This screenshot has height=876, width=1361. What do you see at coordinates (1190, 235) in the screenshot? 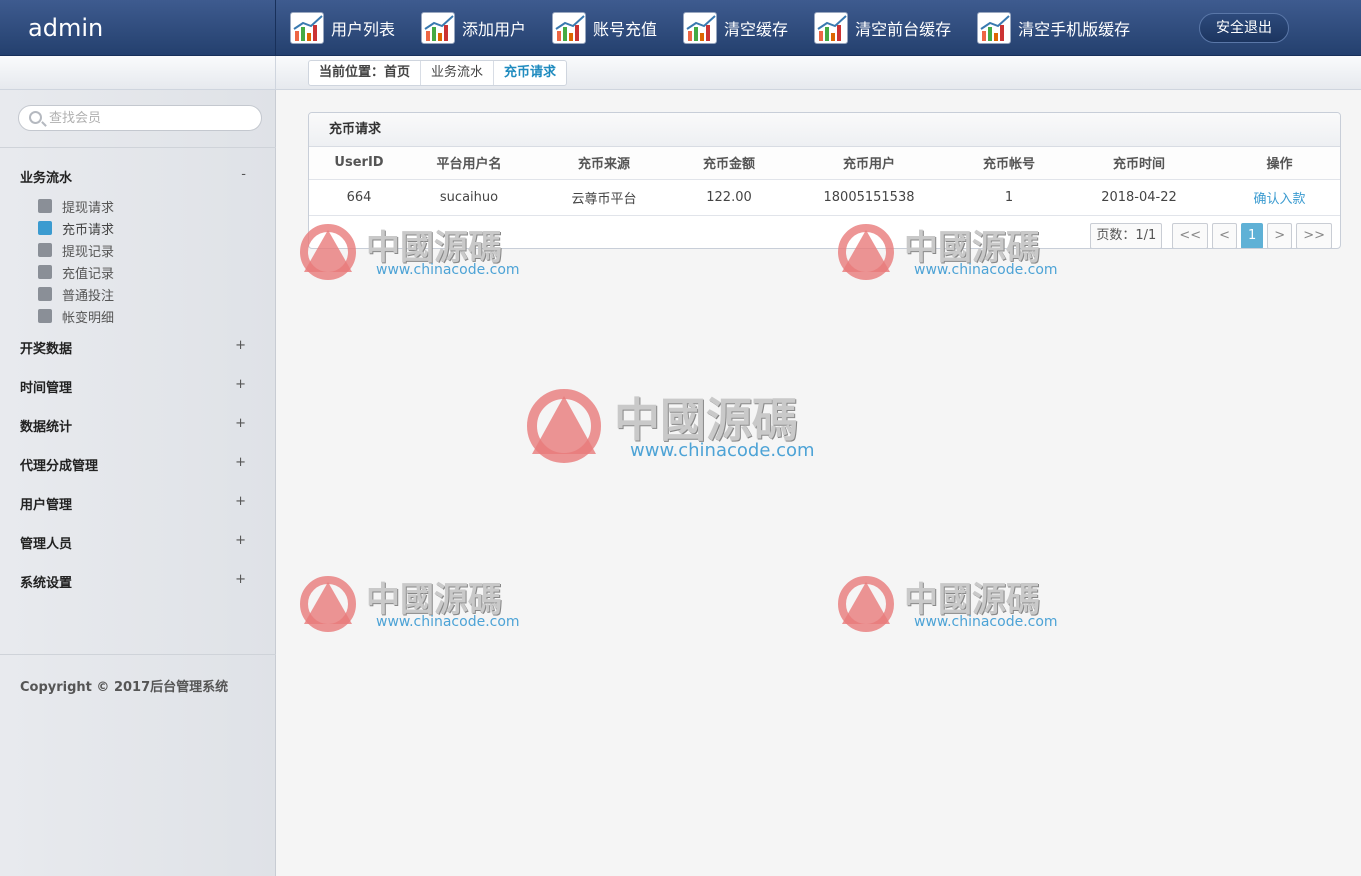
I see `first-page-button: <<` at bounding box center [1190, 235].